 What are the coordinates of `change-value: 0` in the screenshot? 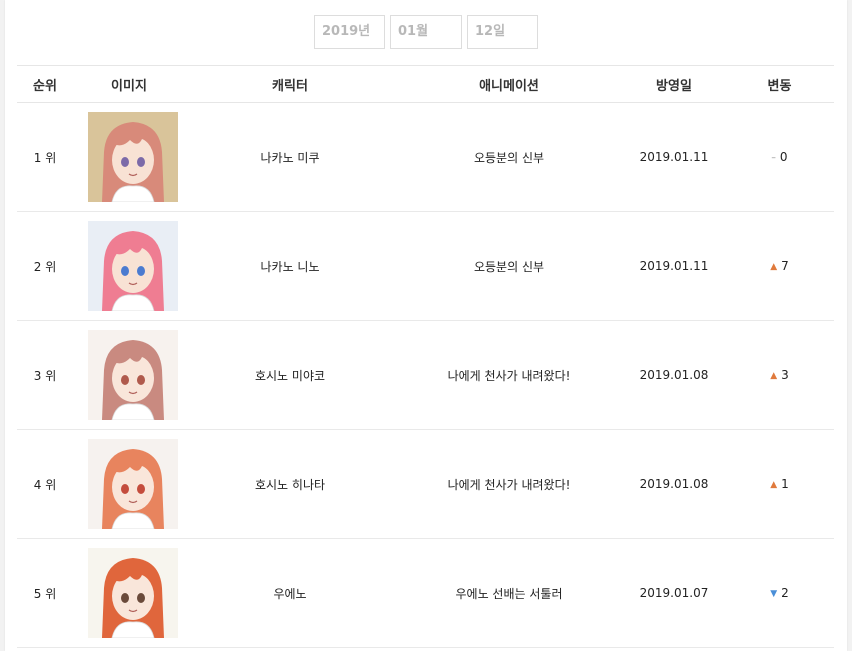 It's located at (783, 157).